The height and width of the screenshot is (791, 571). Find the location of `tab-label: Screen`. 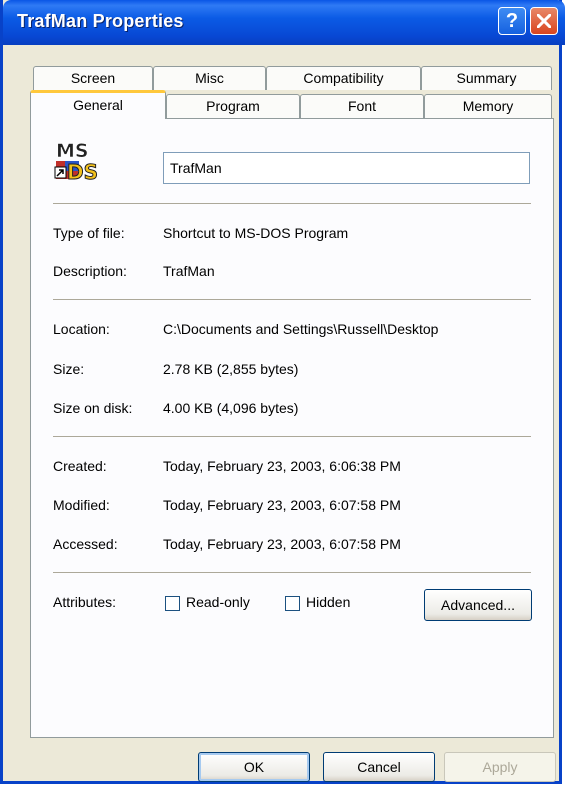

tab-label: Screen is located at coordinates (93, 78).